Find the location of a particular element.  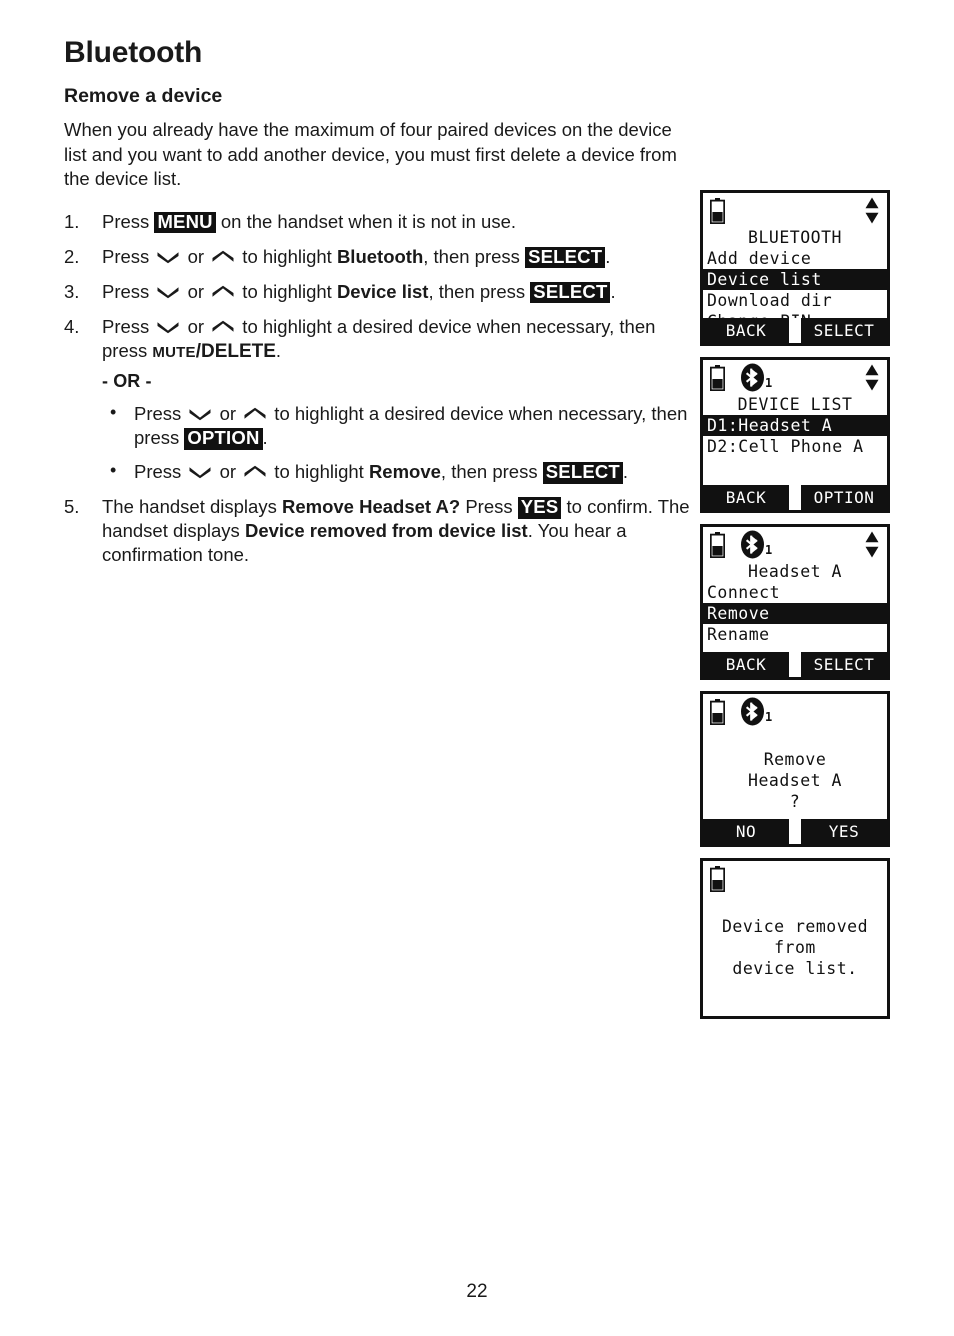

lcd-row: Remove is located at coordinates (795, 759).